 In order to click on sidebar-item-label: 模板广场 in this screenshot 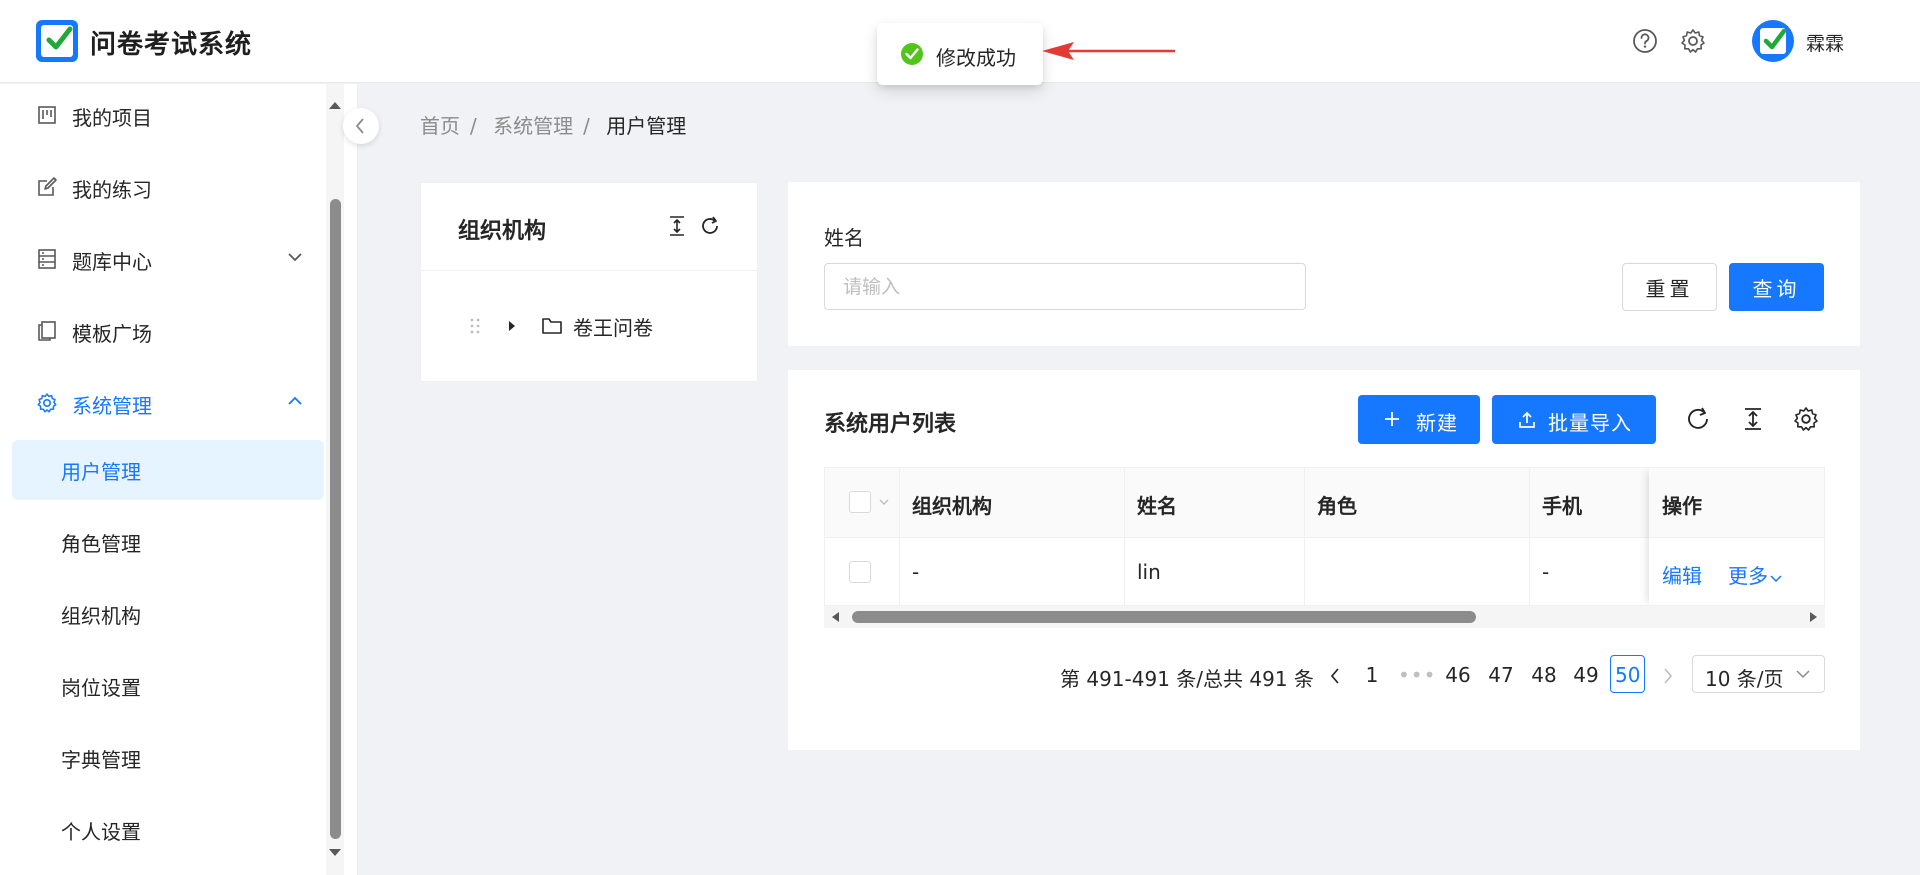, I will do `click(112, 334)`.